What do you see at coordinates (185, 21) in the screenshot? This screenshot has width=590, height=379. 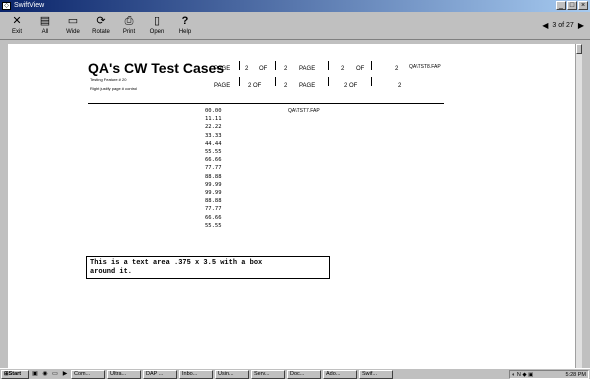 I see `help-icon: ?` at bounding box center [185, 21].